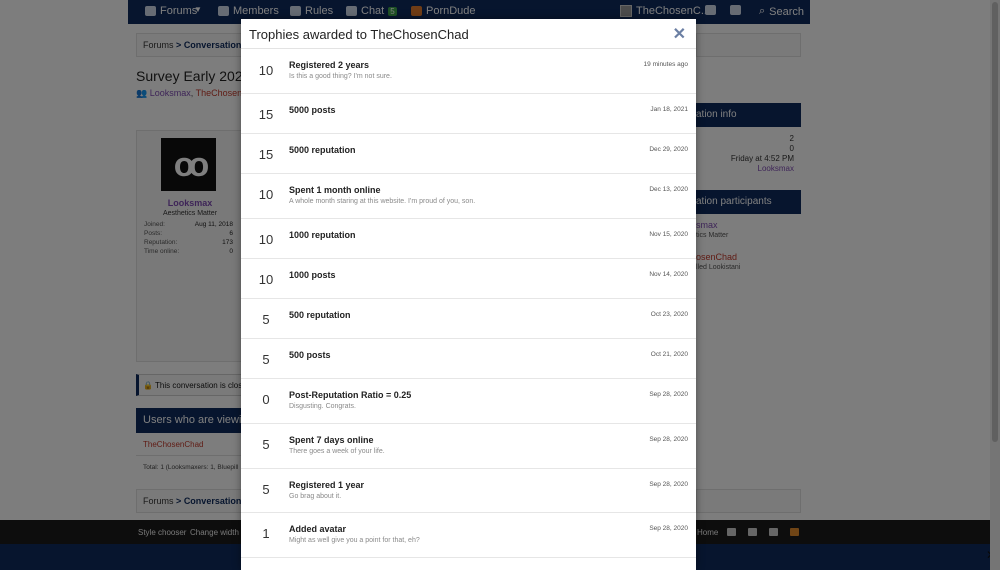 The height and width of the screenshot is (570, 1000). Describe the element at coordinates (468, 239) in the screenshot. I see `trophy-item: 10 1000 reputation Nov 15, 2020` at that location.